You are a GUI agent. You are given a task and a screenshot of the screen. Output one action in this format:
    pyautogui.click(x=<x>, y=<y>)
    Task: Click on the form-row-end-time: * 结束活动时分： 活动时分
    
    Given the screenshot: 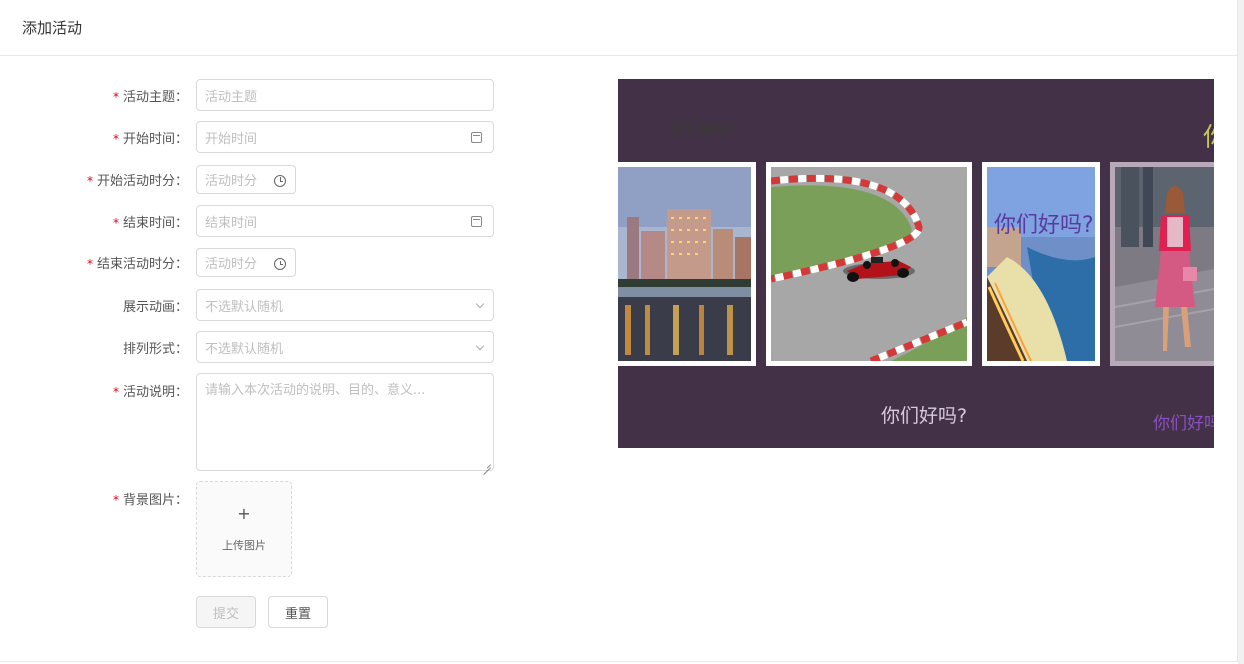 What is the action you would take?
    pyautogui.click(x=148, y=262)
    